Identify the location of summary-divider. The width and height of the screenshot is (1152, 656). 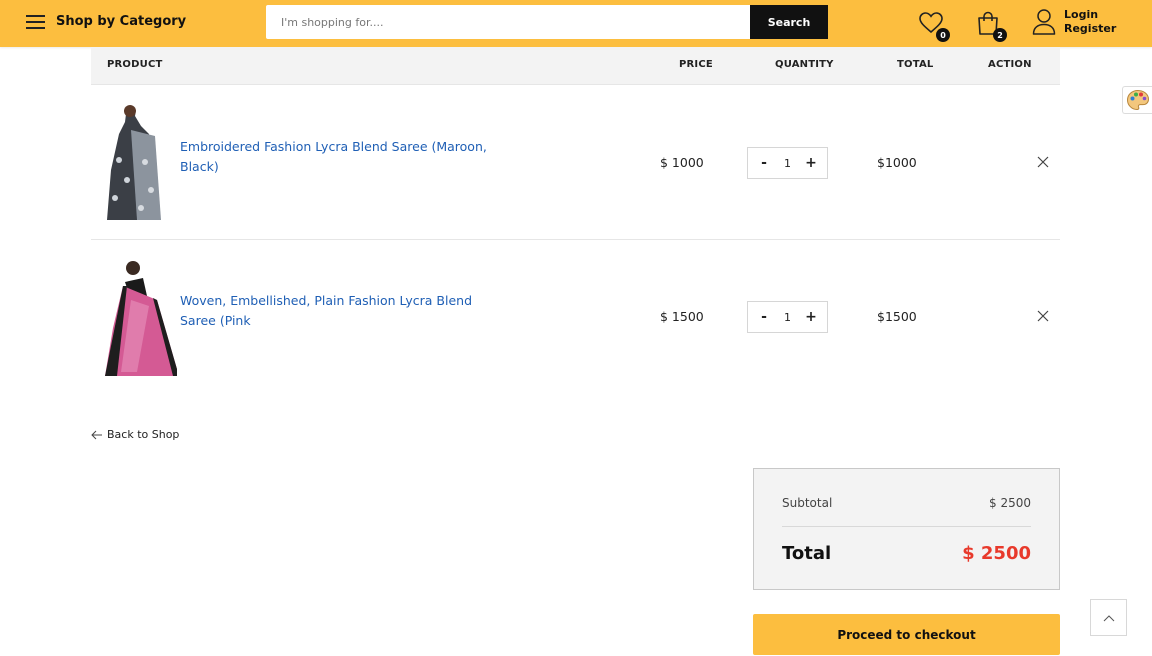
(906, 526).